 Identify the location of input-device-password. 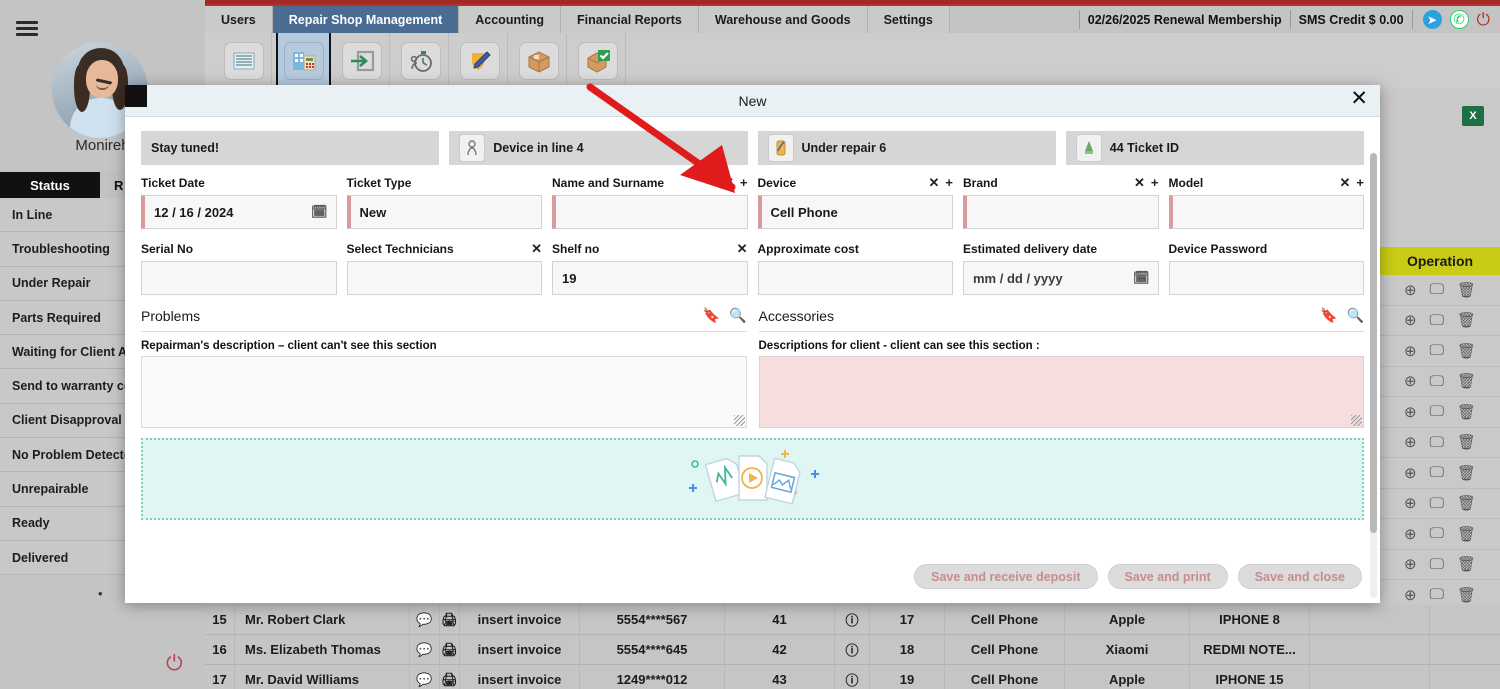
(1266, 278).